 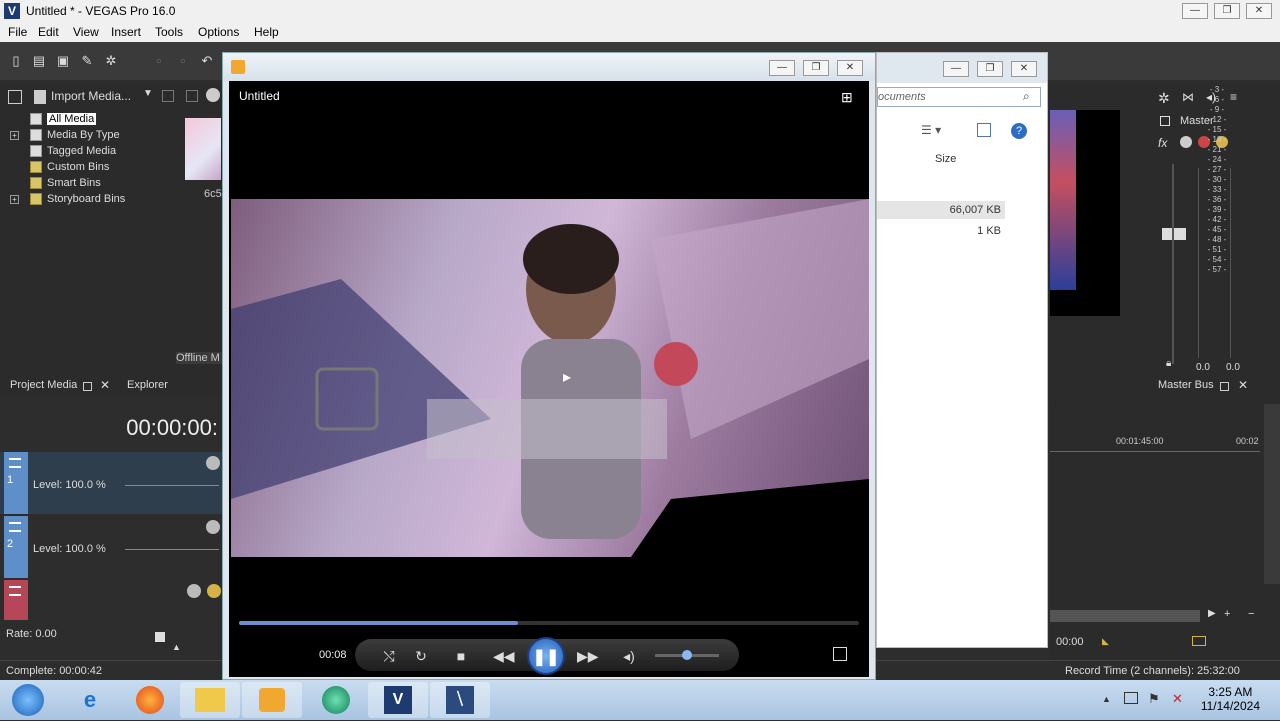 I want to click on zoom-in-icon: +, so click(x=1227, y=614).